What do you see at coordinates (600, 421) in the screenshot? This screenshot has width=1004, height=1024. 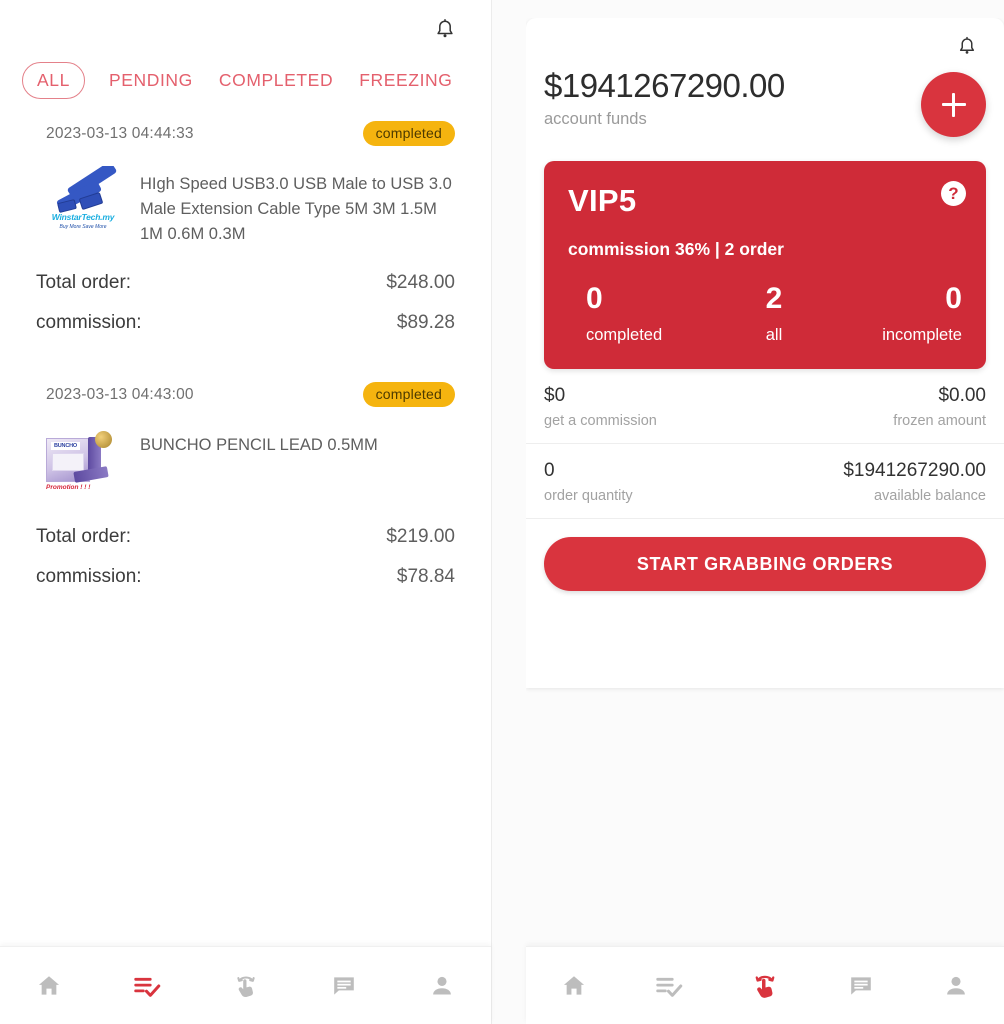 I see `get-commission-caption: get a commission` at bounding box center [600, 421].